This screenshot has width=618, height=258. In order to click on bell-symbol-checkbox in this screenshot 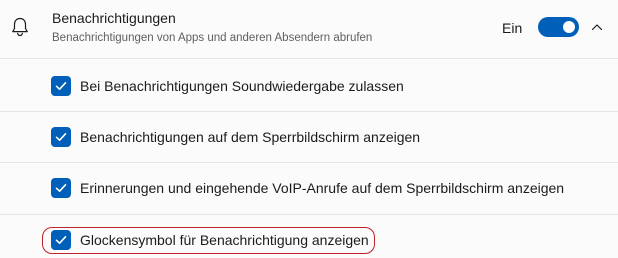, I will do `click(61, 240)`.